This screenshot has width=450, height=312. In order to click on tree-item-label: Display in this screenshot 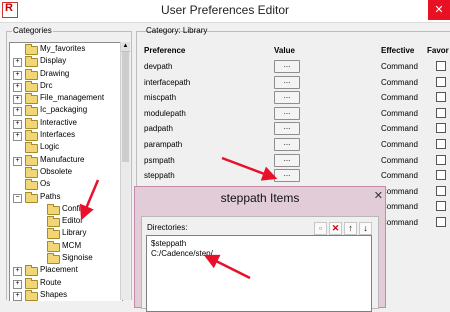, I will do `click(53, 61)`.